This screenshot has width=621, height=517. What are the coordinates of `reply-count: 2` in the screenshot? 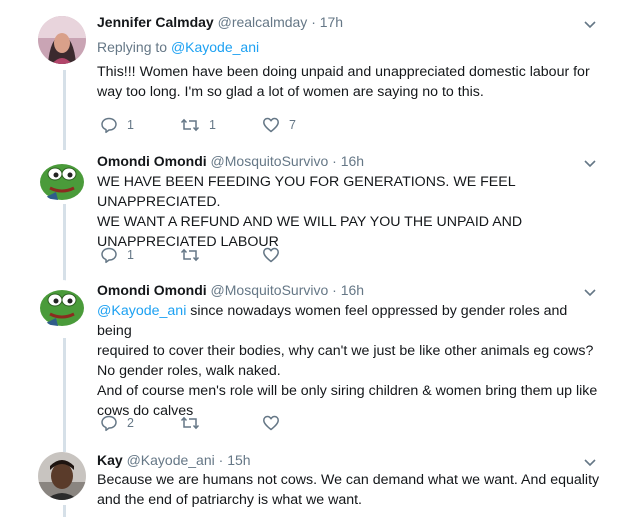 It's located at (130, 423).